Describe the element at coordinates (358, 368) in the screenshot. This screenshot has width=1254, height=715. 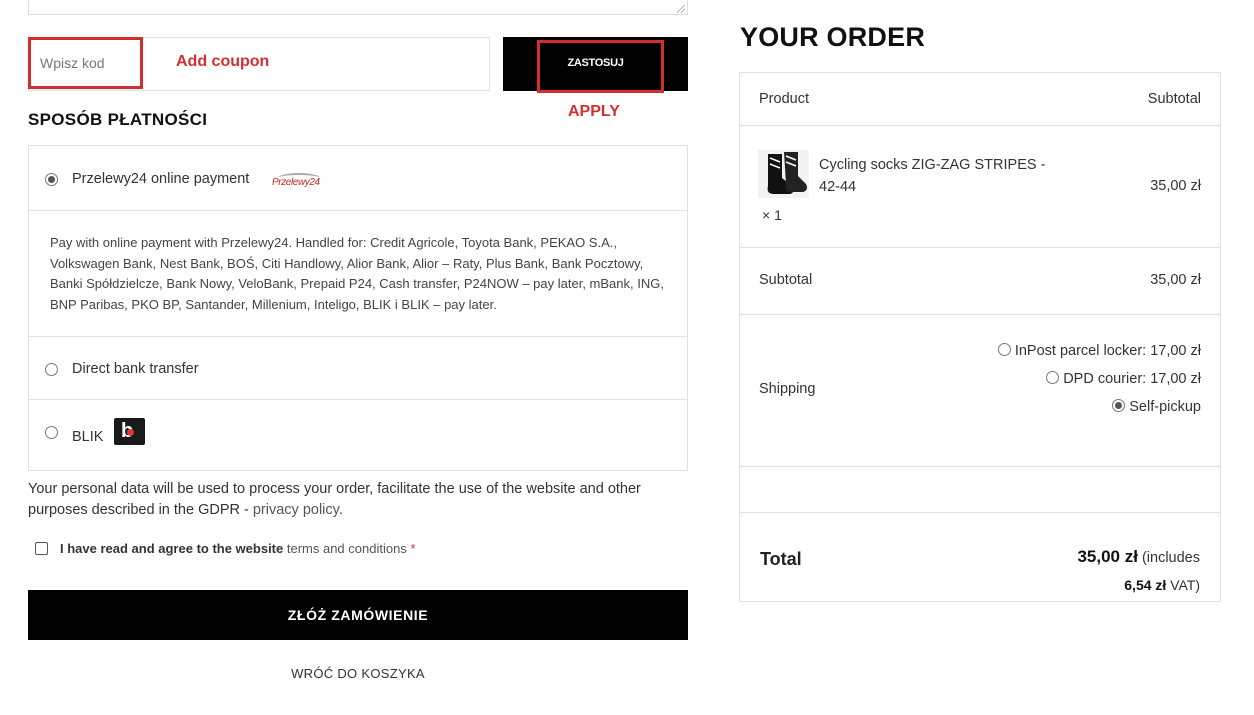
I see `payment-option-bank-transfer: Direct bank transfer` at that location.